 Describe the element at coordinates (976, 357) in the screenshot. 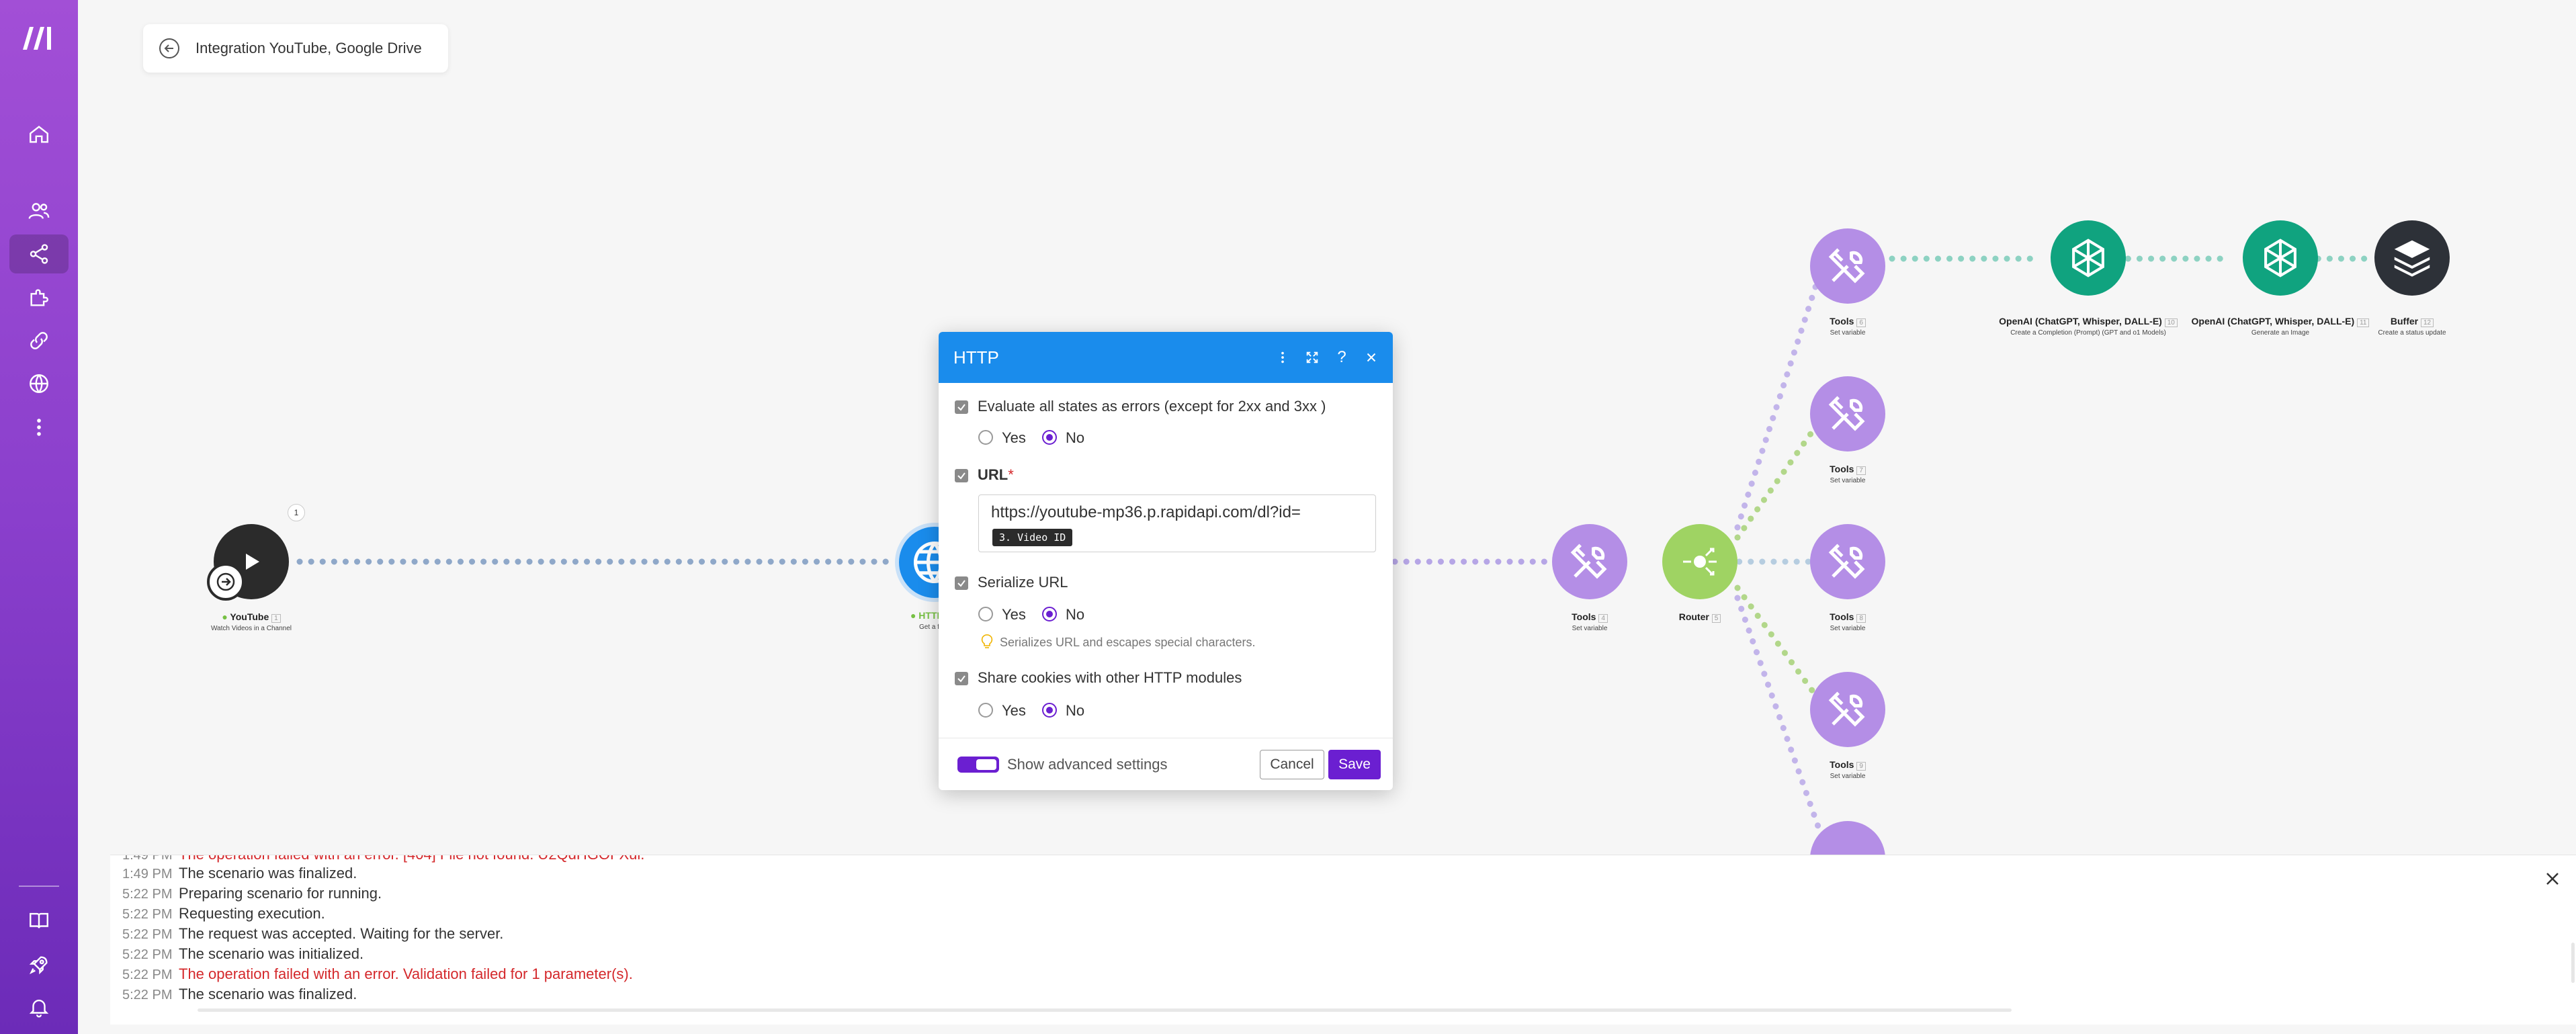

I see `dialog-title: HTTP` at that location.